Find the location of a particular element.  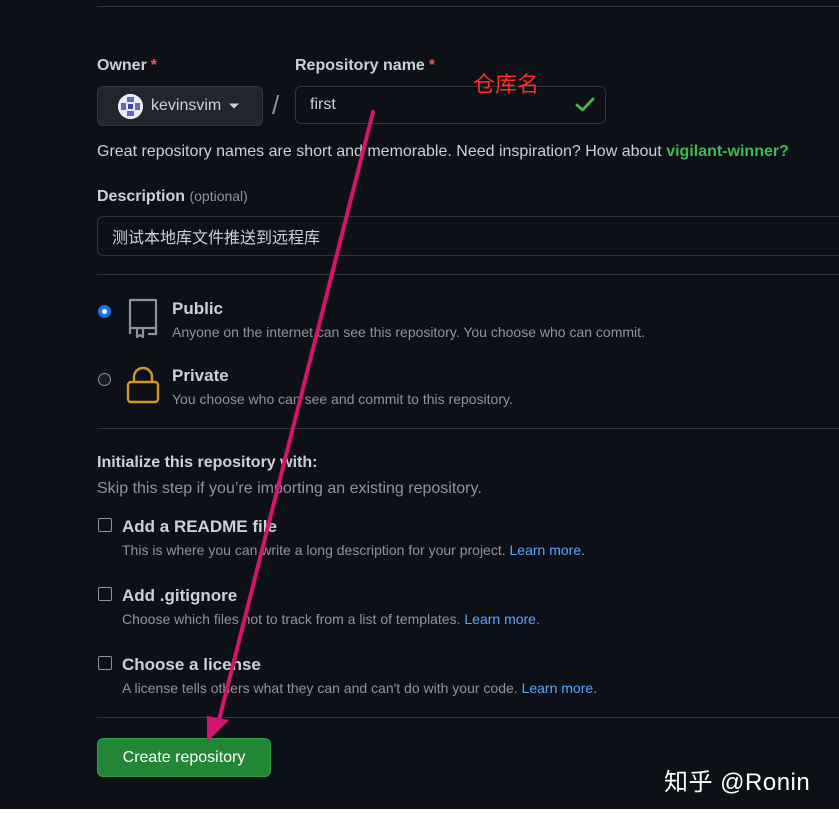

repository-name-value: first is located at coordinates (323, 104).